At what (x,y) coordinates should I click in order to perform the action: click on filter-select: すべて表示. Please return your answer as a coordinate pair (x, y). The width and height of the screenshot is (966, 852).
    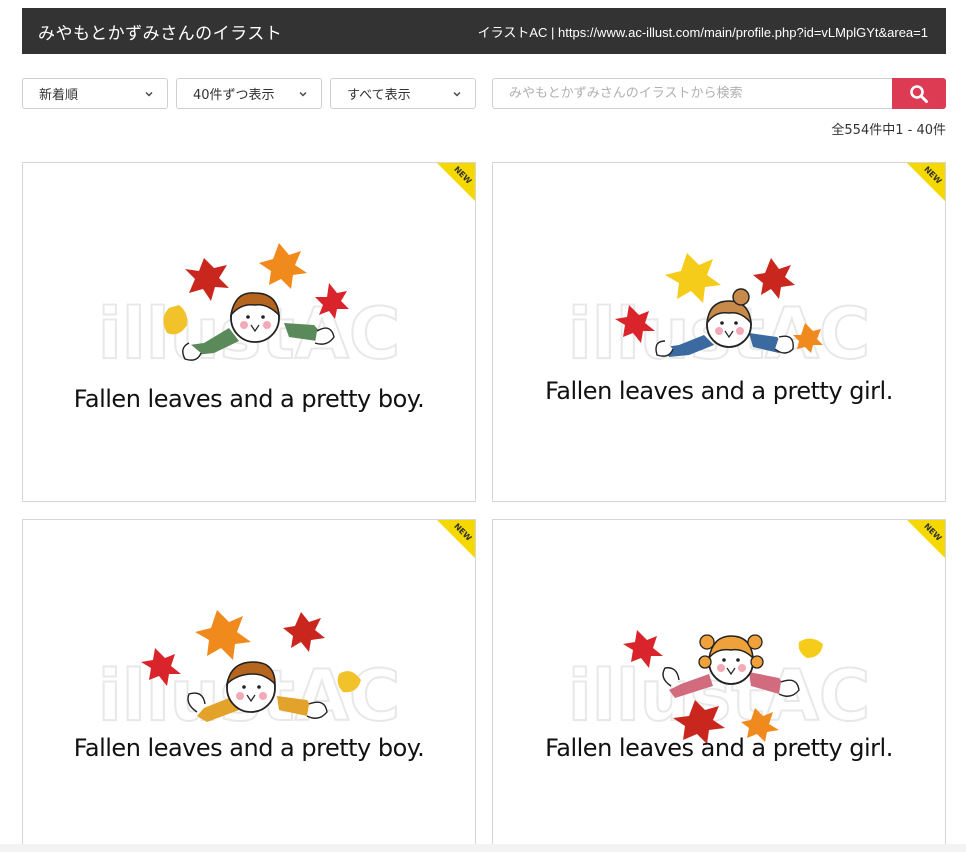
    Looking at the image, I should click on (403, 93).